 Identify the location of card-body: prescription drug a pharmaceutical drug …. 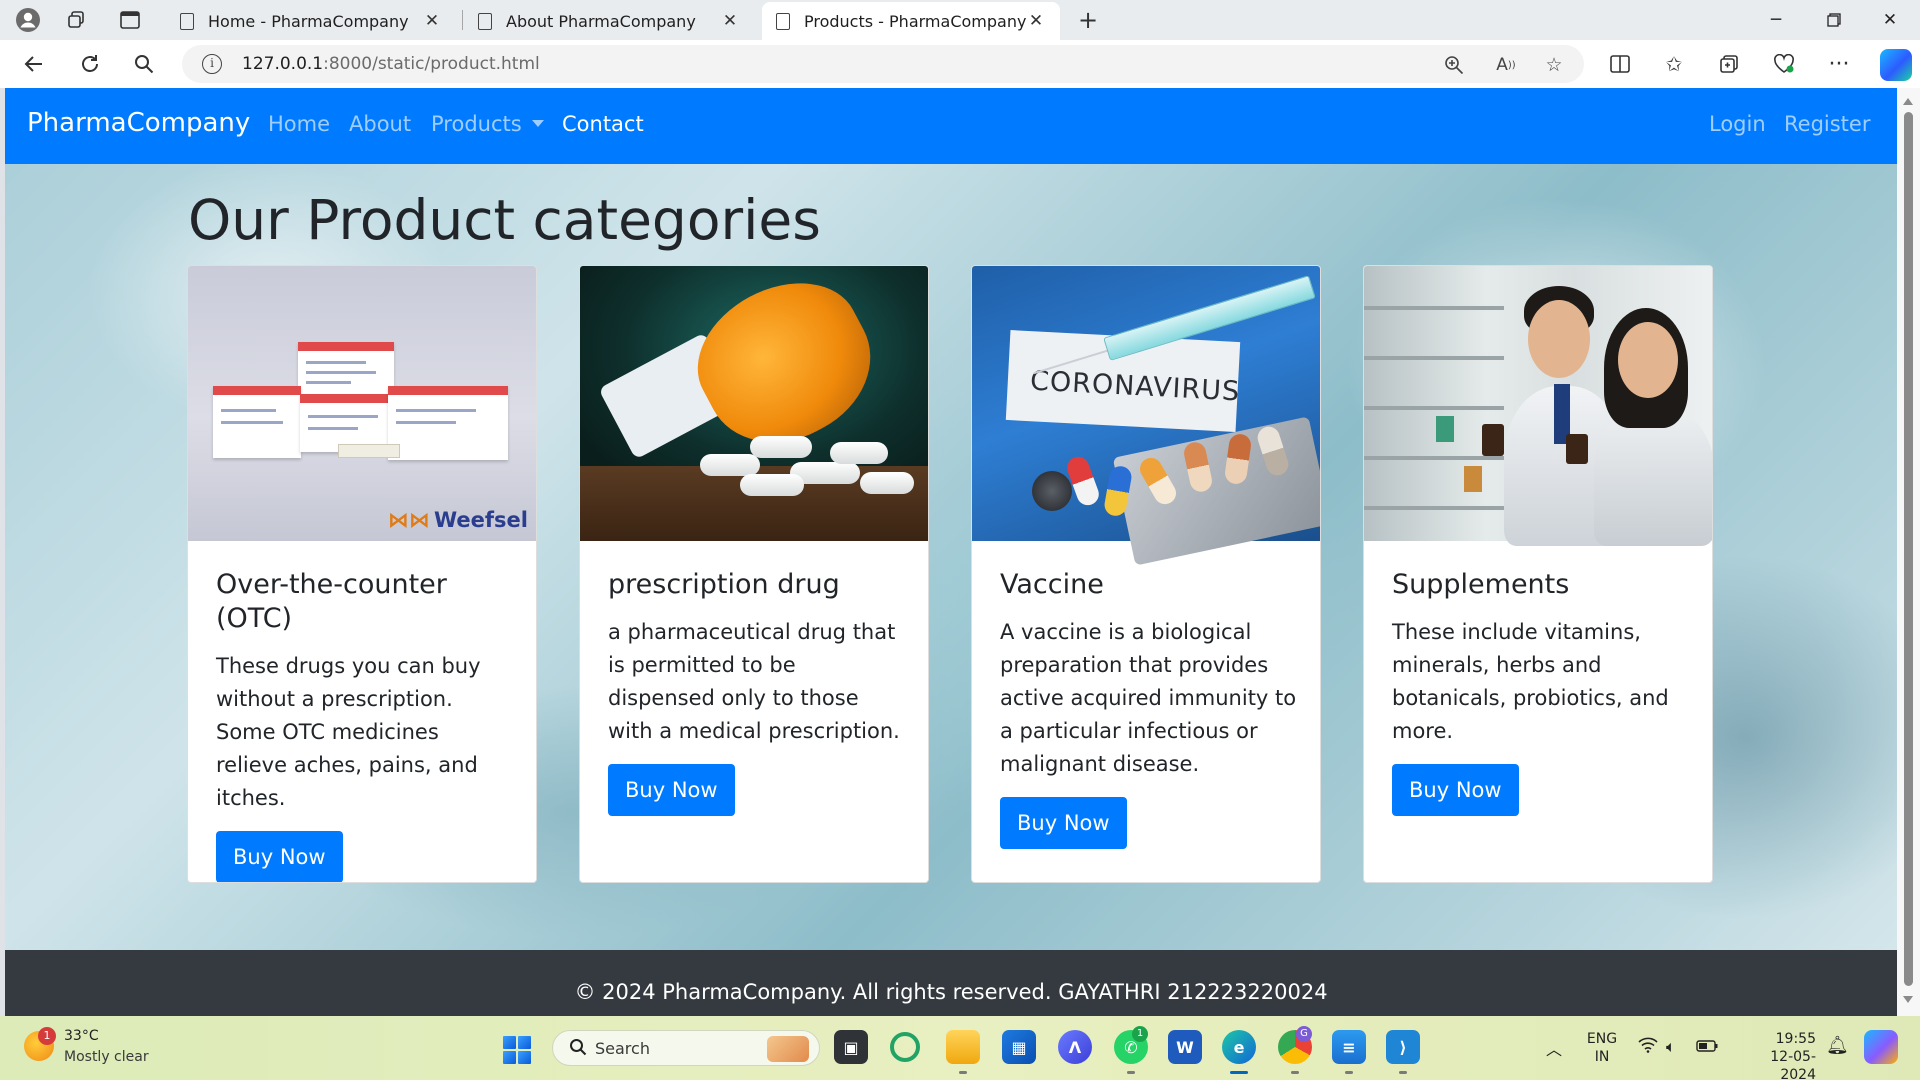
(758, 692).